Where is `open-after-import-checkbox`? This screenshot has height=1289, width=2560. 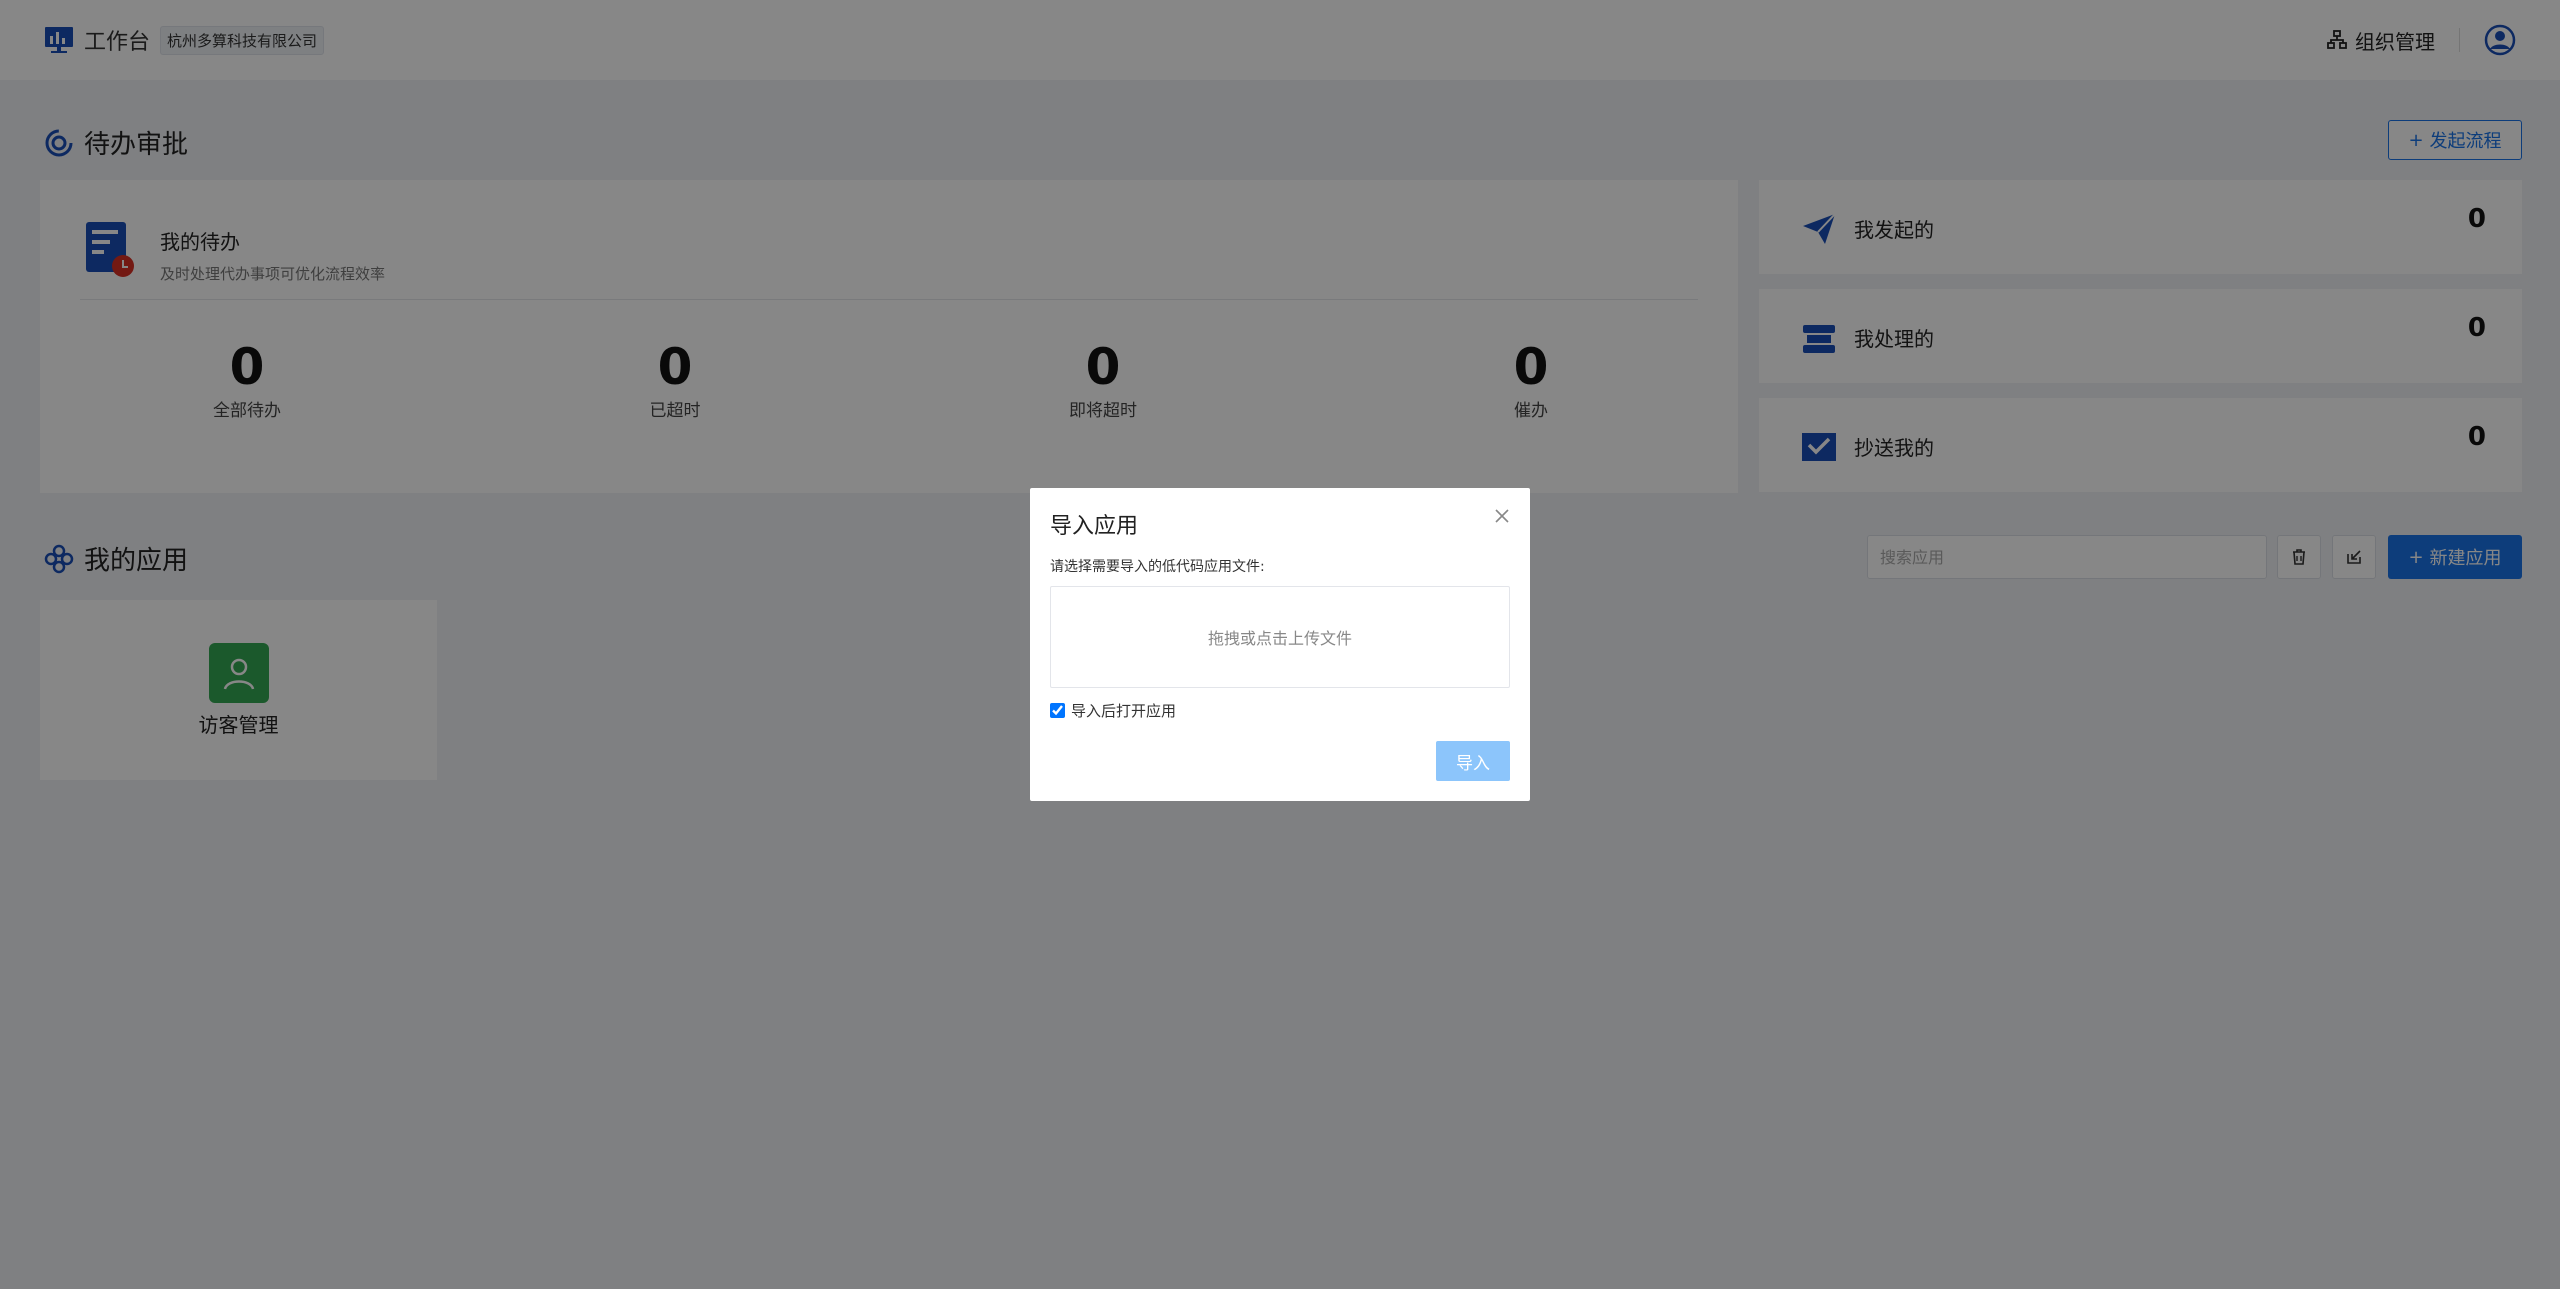 open-after-import-checkbox is located at coordinates (1057, 710).